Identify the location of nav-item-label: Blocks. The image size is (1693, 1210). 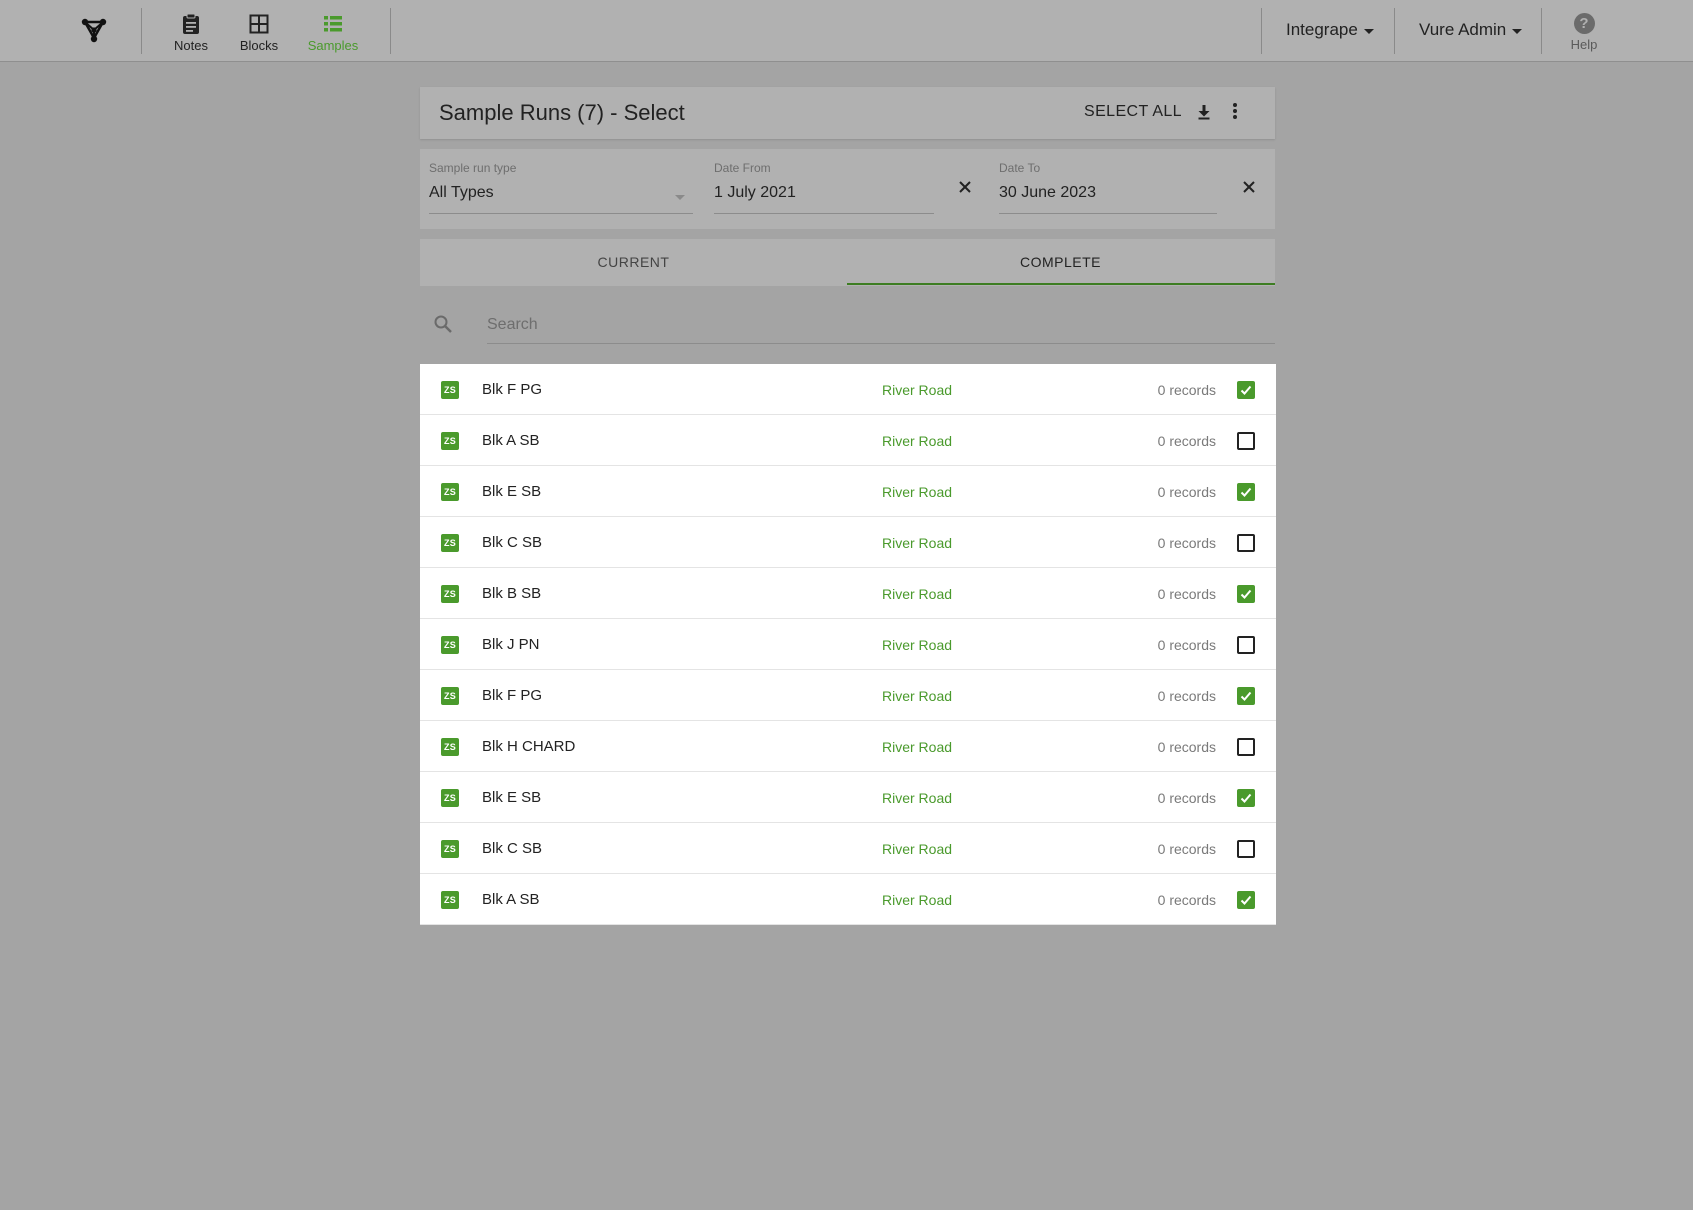
(259, 45).